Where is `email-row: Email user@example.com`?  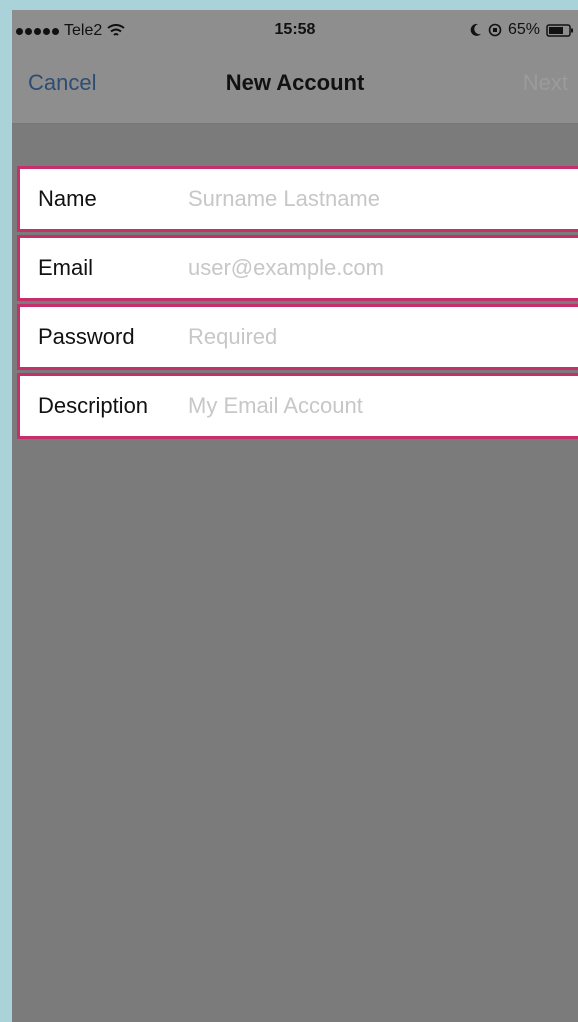
email-row: Email user@example.com is located at coordinates (297, 268).